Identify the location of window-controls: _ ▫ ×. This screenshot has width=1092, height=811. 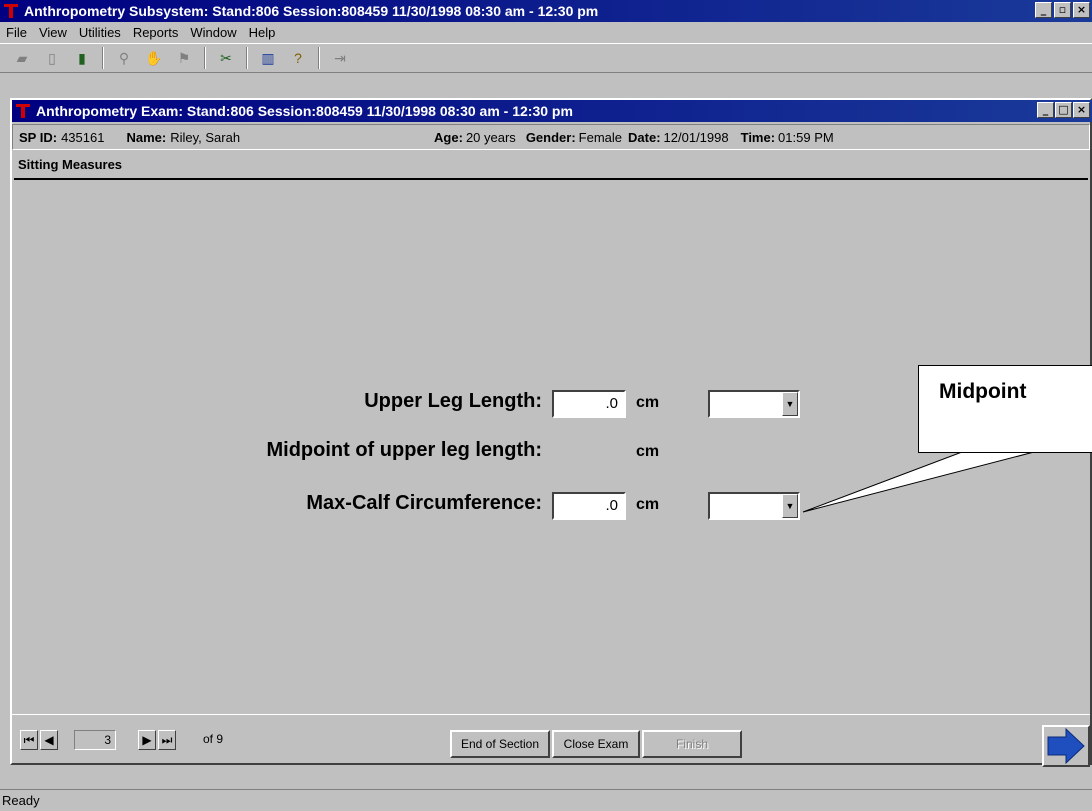
(1062, 10).